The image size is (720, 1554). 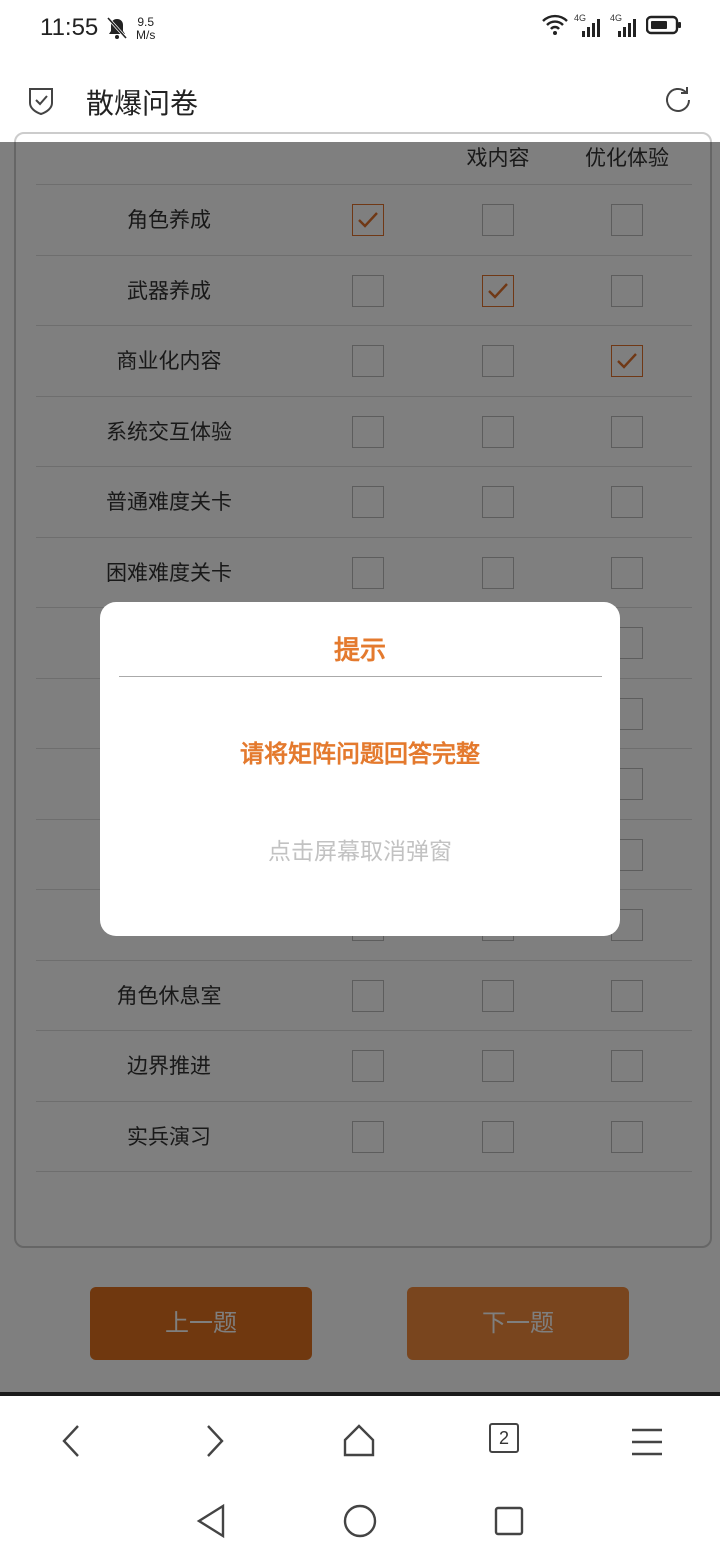 What do you see at coordinates (69, 27) in the screenshot?
I see `status-time: 11:55` at bounding box center [69, 27].